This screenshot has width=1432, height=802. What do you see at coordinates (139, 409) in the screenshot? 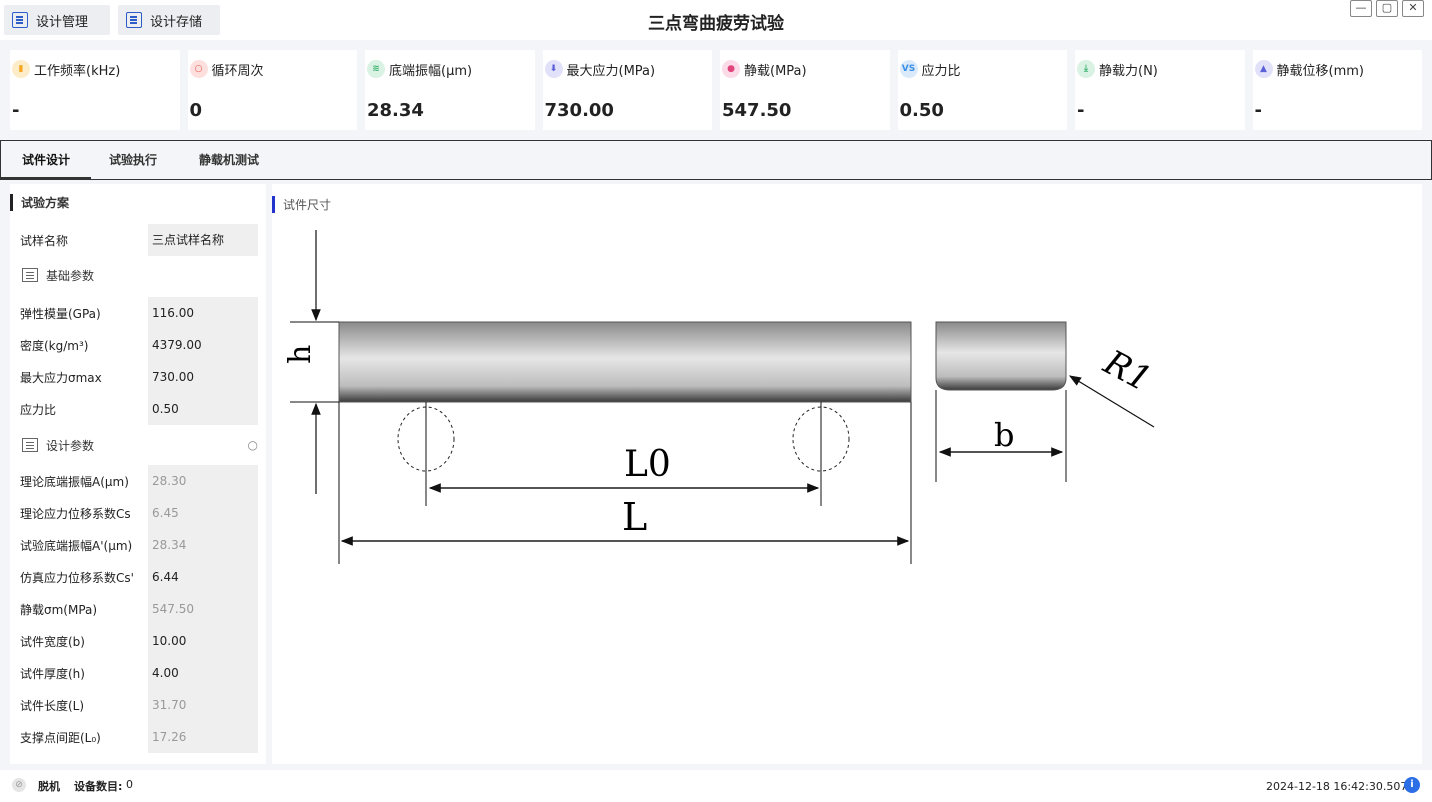
I see `param-row: 应力比 0.50` at bounding box center [139, 409].